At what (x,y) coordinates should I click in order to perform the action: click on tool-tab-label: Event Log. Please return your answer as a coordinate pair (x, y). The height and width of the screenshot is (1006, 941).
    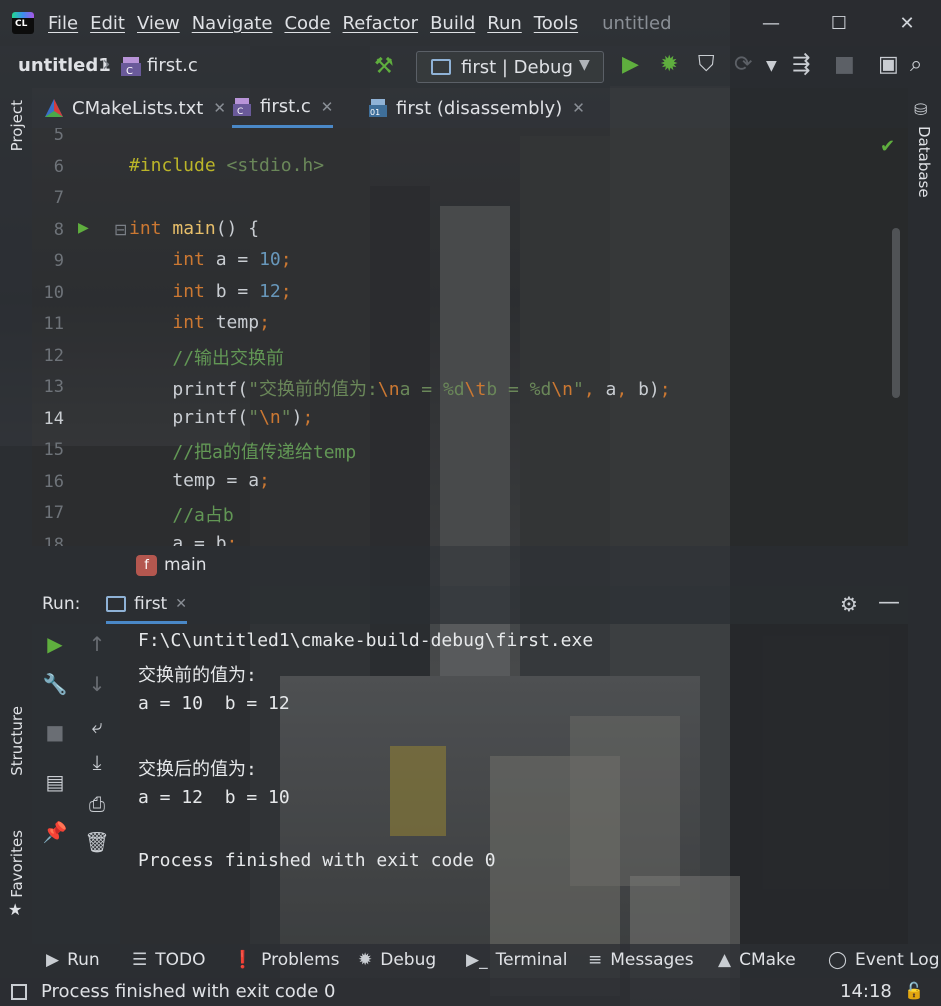
    Looking at the image, I should click on (897, 960).